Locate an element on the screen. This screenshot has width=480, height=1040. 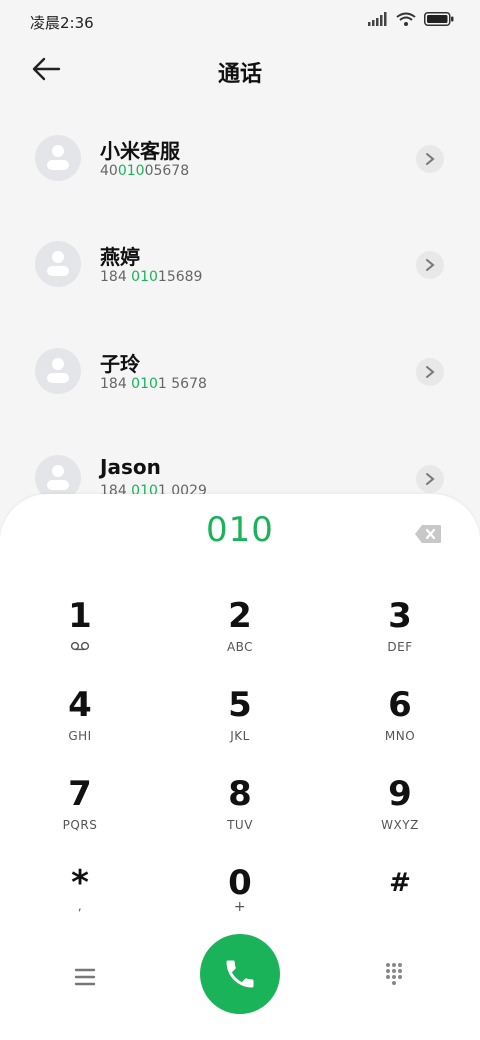
status-icons is located at coordinates (411, 19).